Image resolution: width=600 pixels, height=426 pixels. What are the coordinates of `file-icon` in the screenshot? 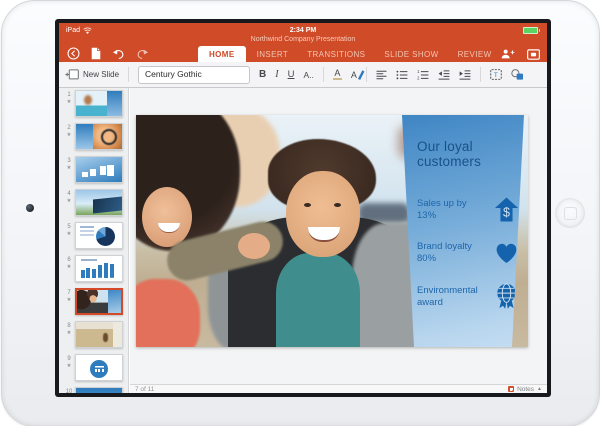 It's located at (96, 53).